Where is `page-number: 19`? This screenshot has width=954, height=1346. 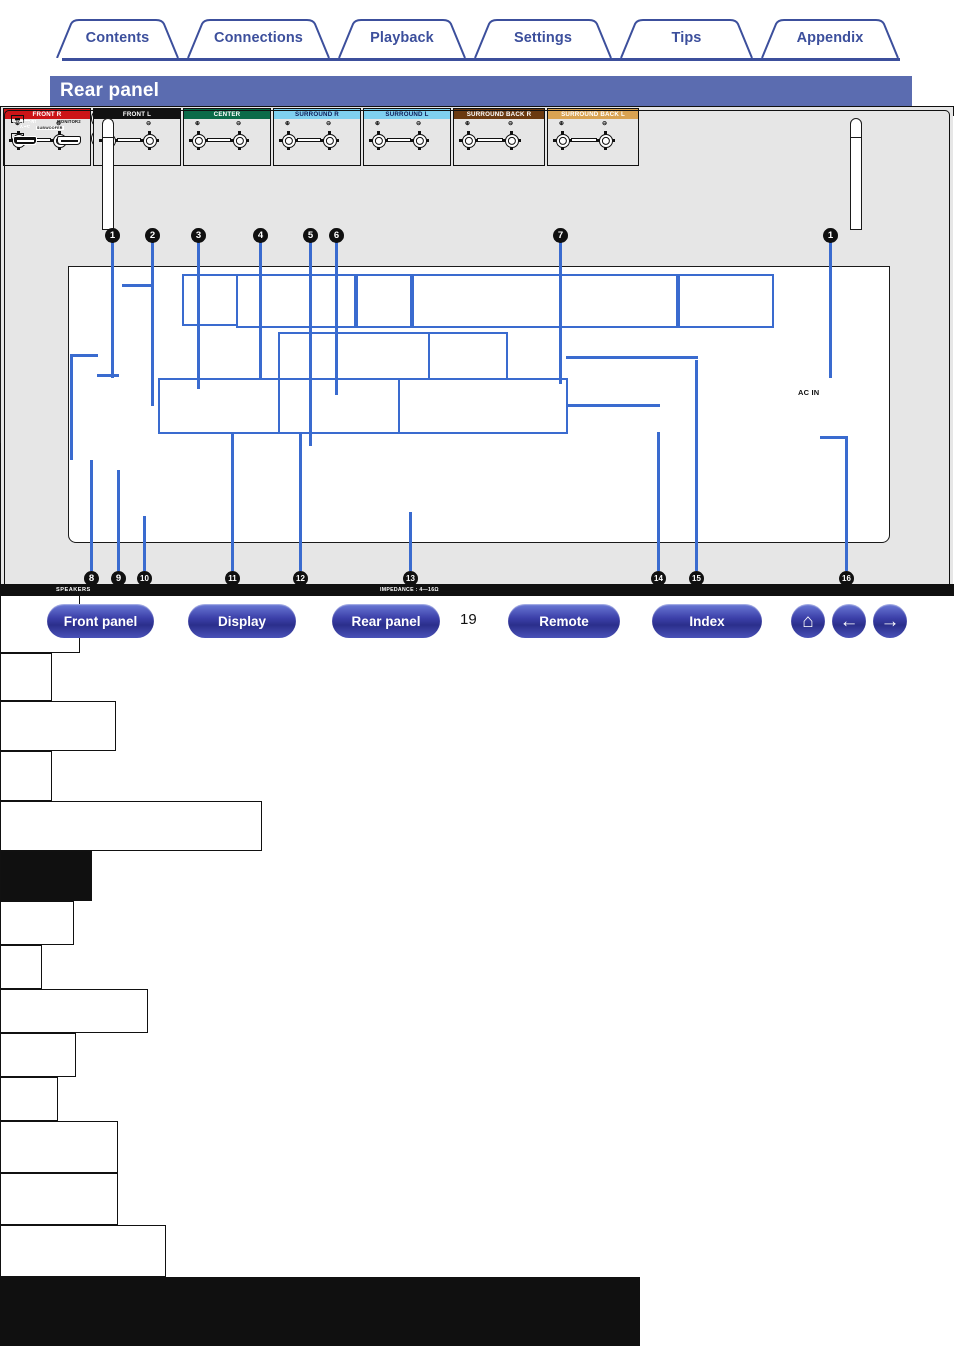
page-number: 19 is located at coordinates (468, 619).